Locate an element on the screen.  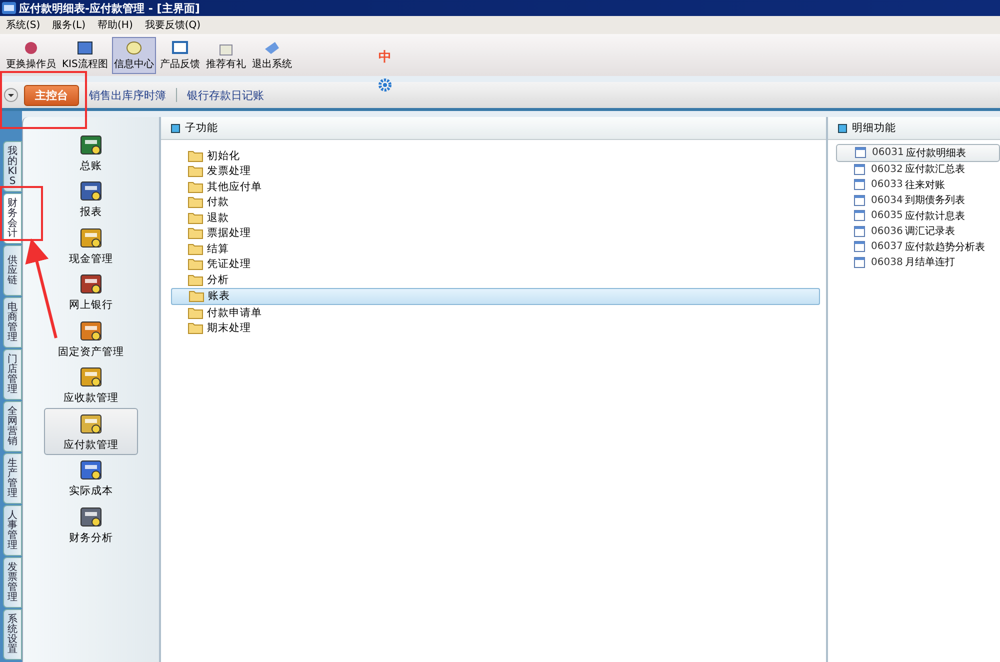
side-tab: 发票管理 is located at coordinates (12, 582).